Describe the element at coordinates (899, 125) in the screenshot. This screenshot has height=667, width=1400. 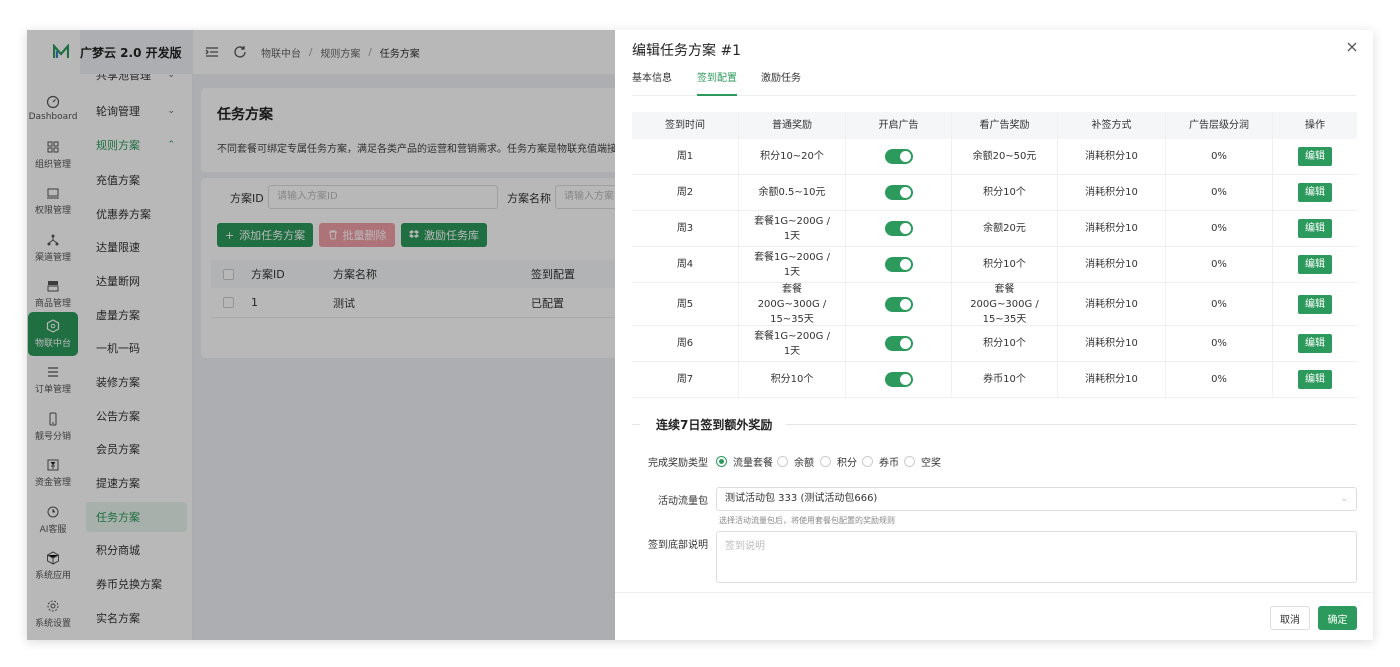
I see `grid-header-cell: 开启广告` at that location.